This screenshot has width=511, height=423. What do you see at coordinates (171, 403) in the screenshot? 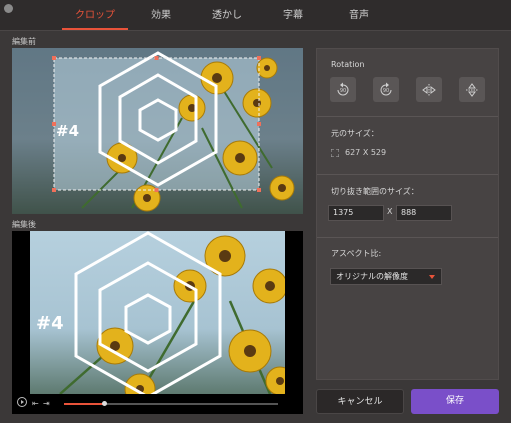
I see `progress-bar` at bounding box center [171, 403].